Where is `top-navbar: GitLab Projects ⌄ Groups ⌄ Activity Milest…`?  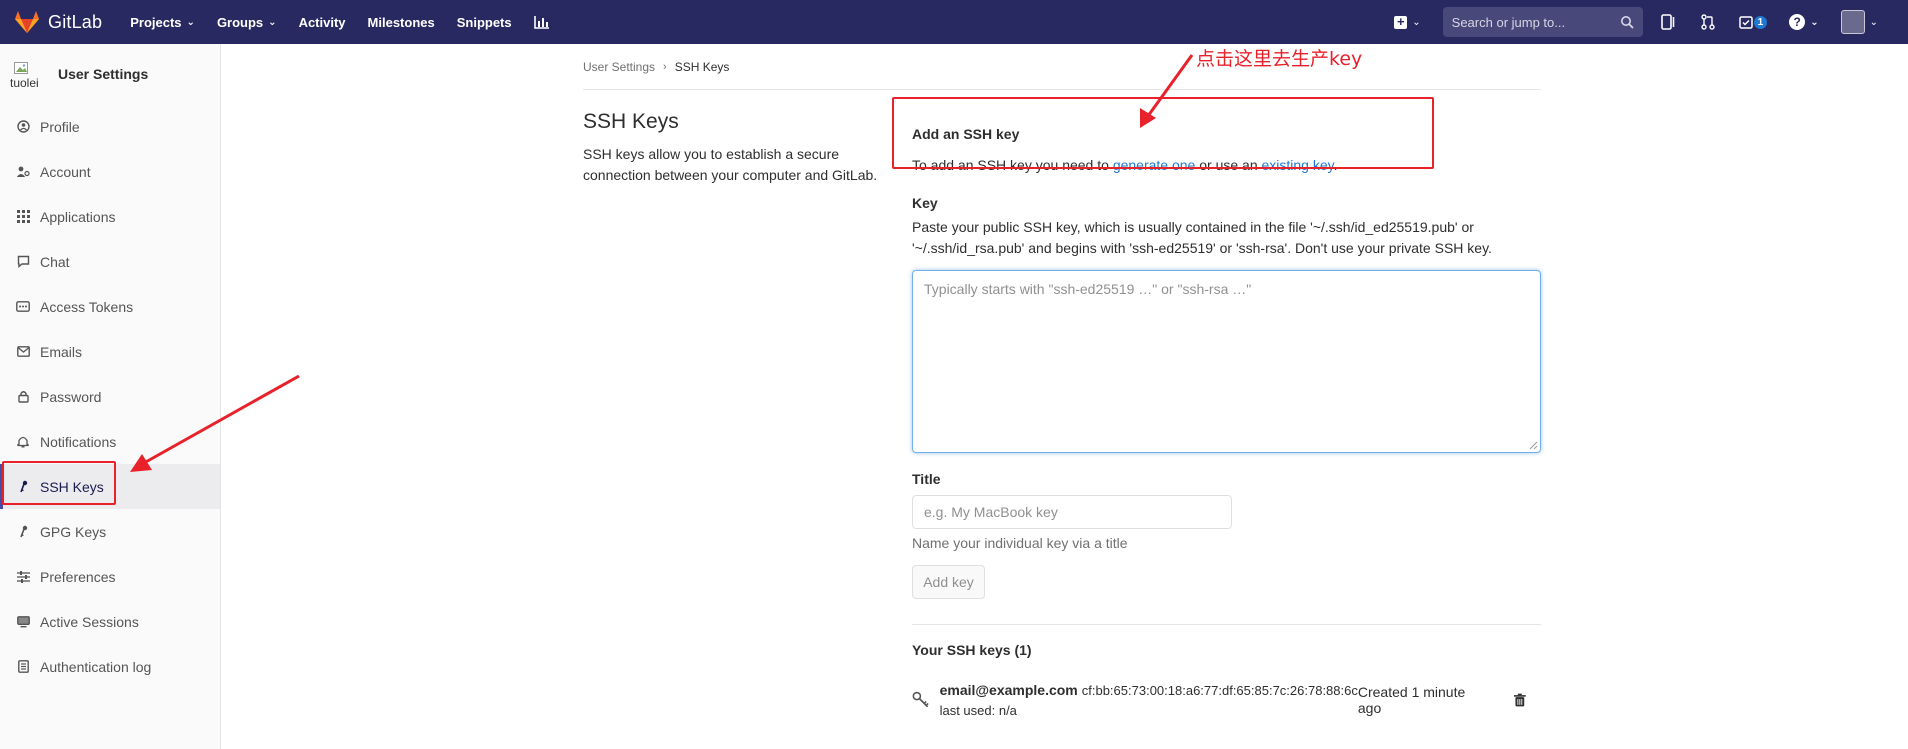 top-navbar: GitLab Projects ⌄ Groups ⌄ Activity Milest… is located at coordinates (954, 22).